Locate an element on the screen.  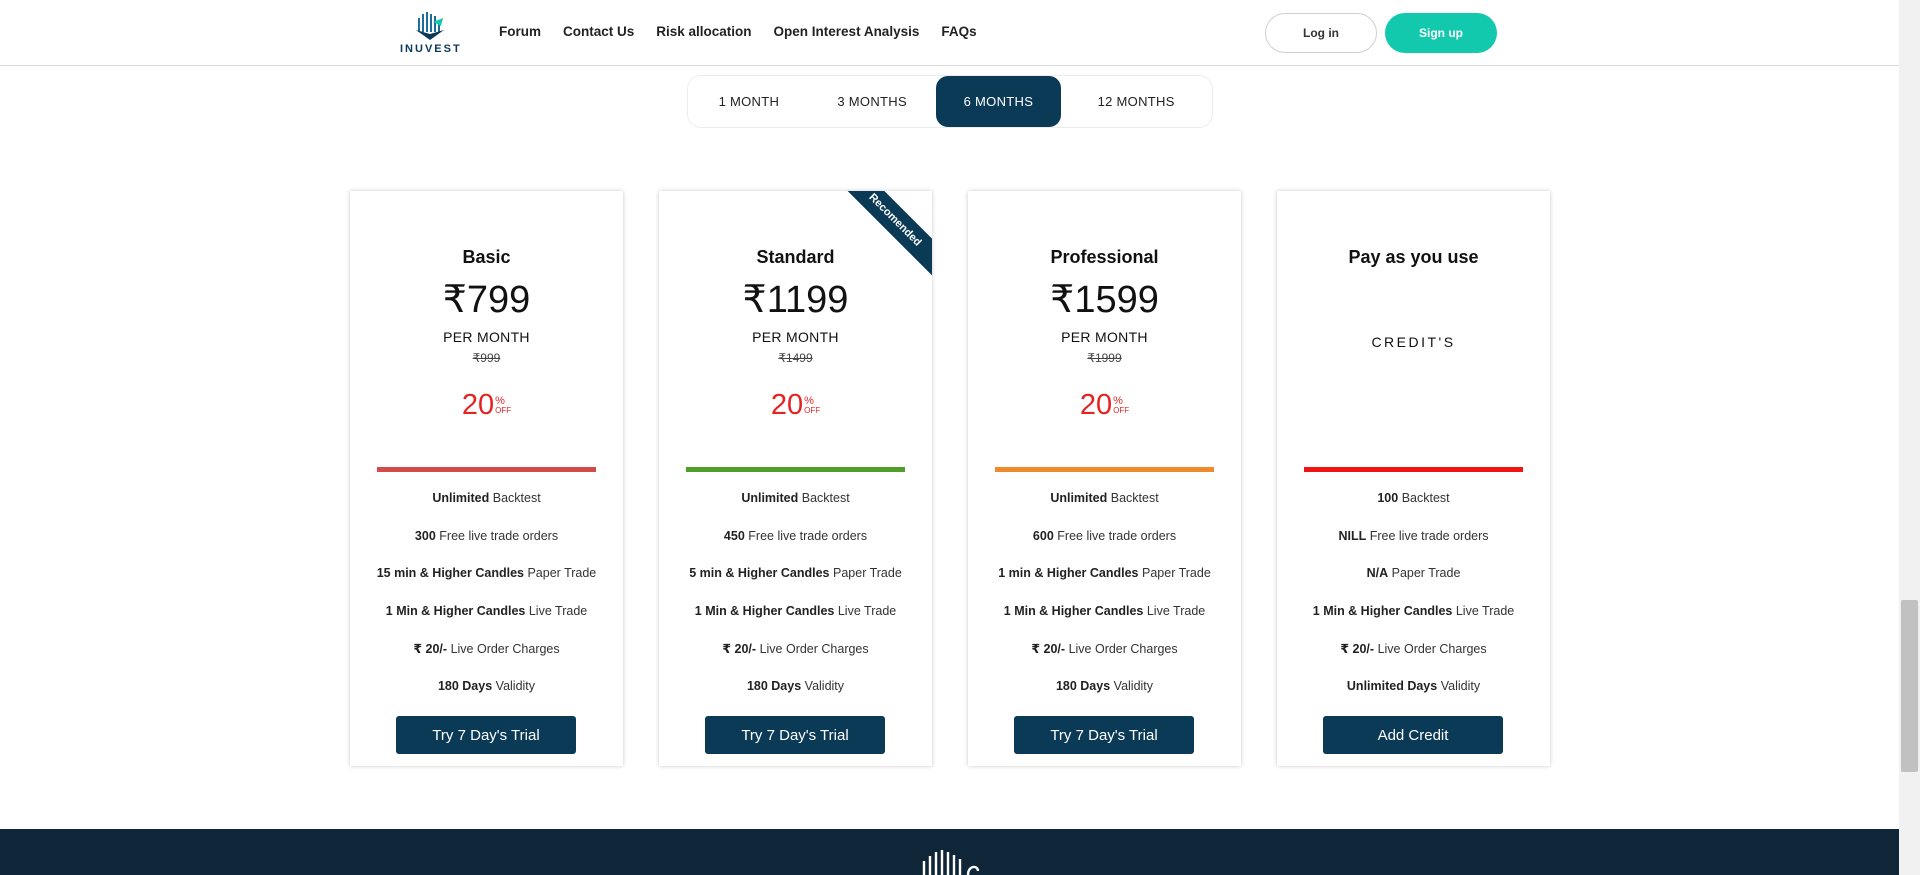
plan-old-price: ₹1499 is located at coordinates (795, 358).